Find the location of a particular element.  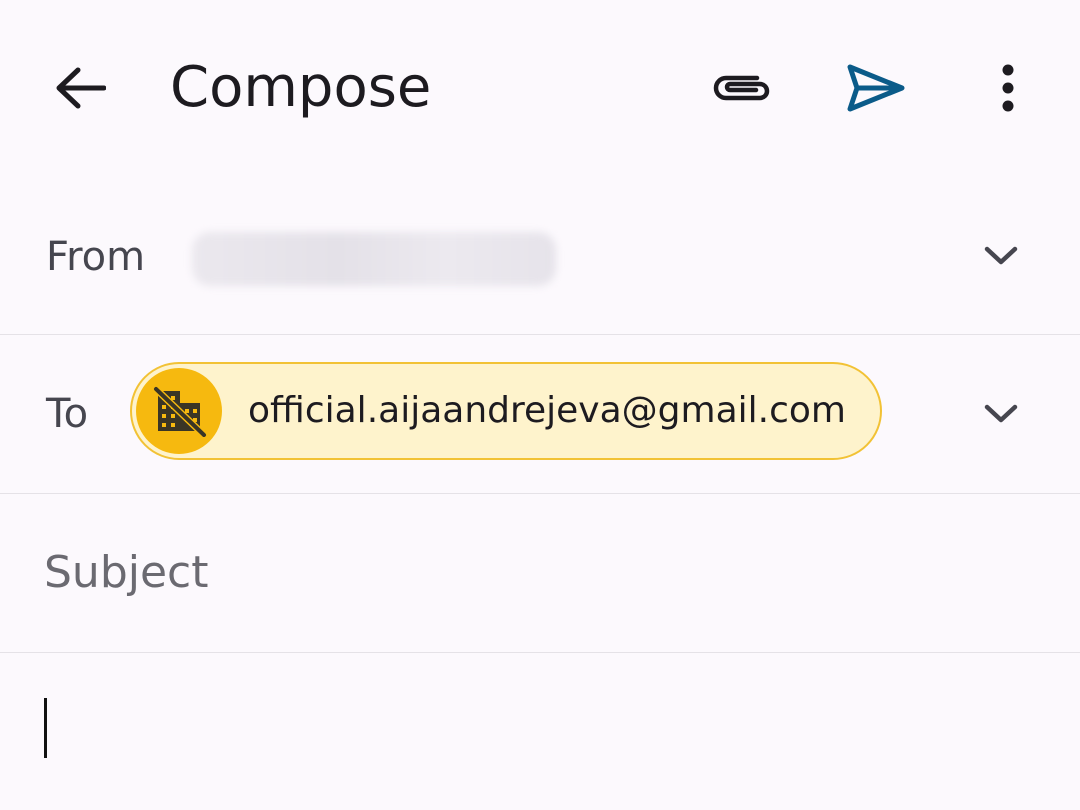

from-expand-button is located at coordinates (1001, 256).